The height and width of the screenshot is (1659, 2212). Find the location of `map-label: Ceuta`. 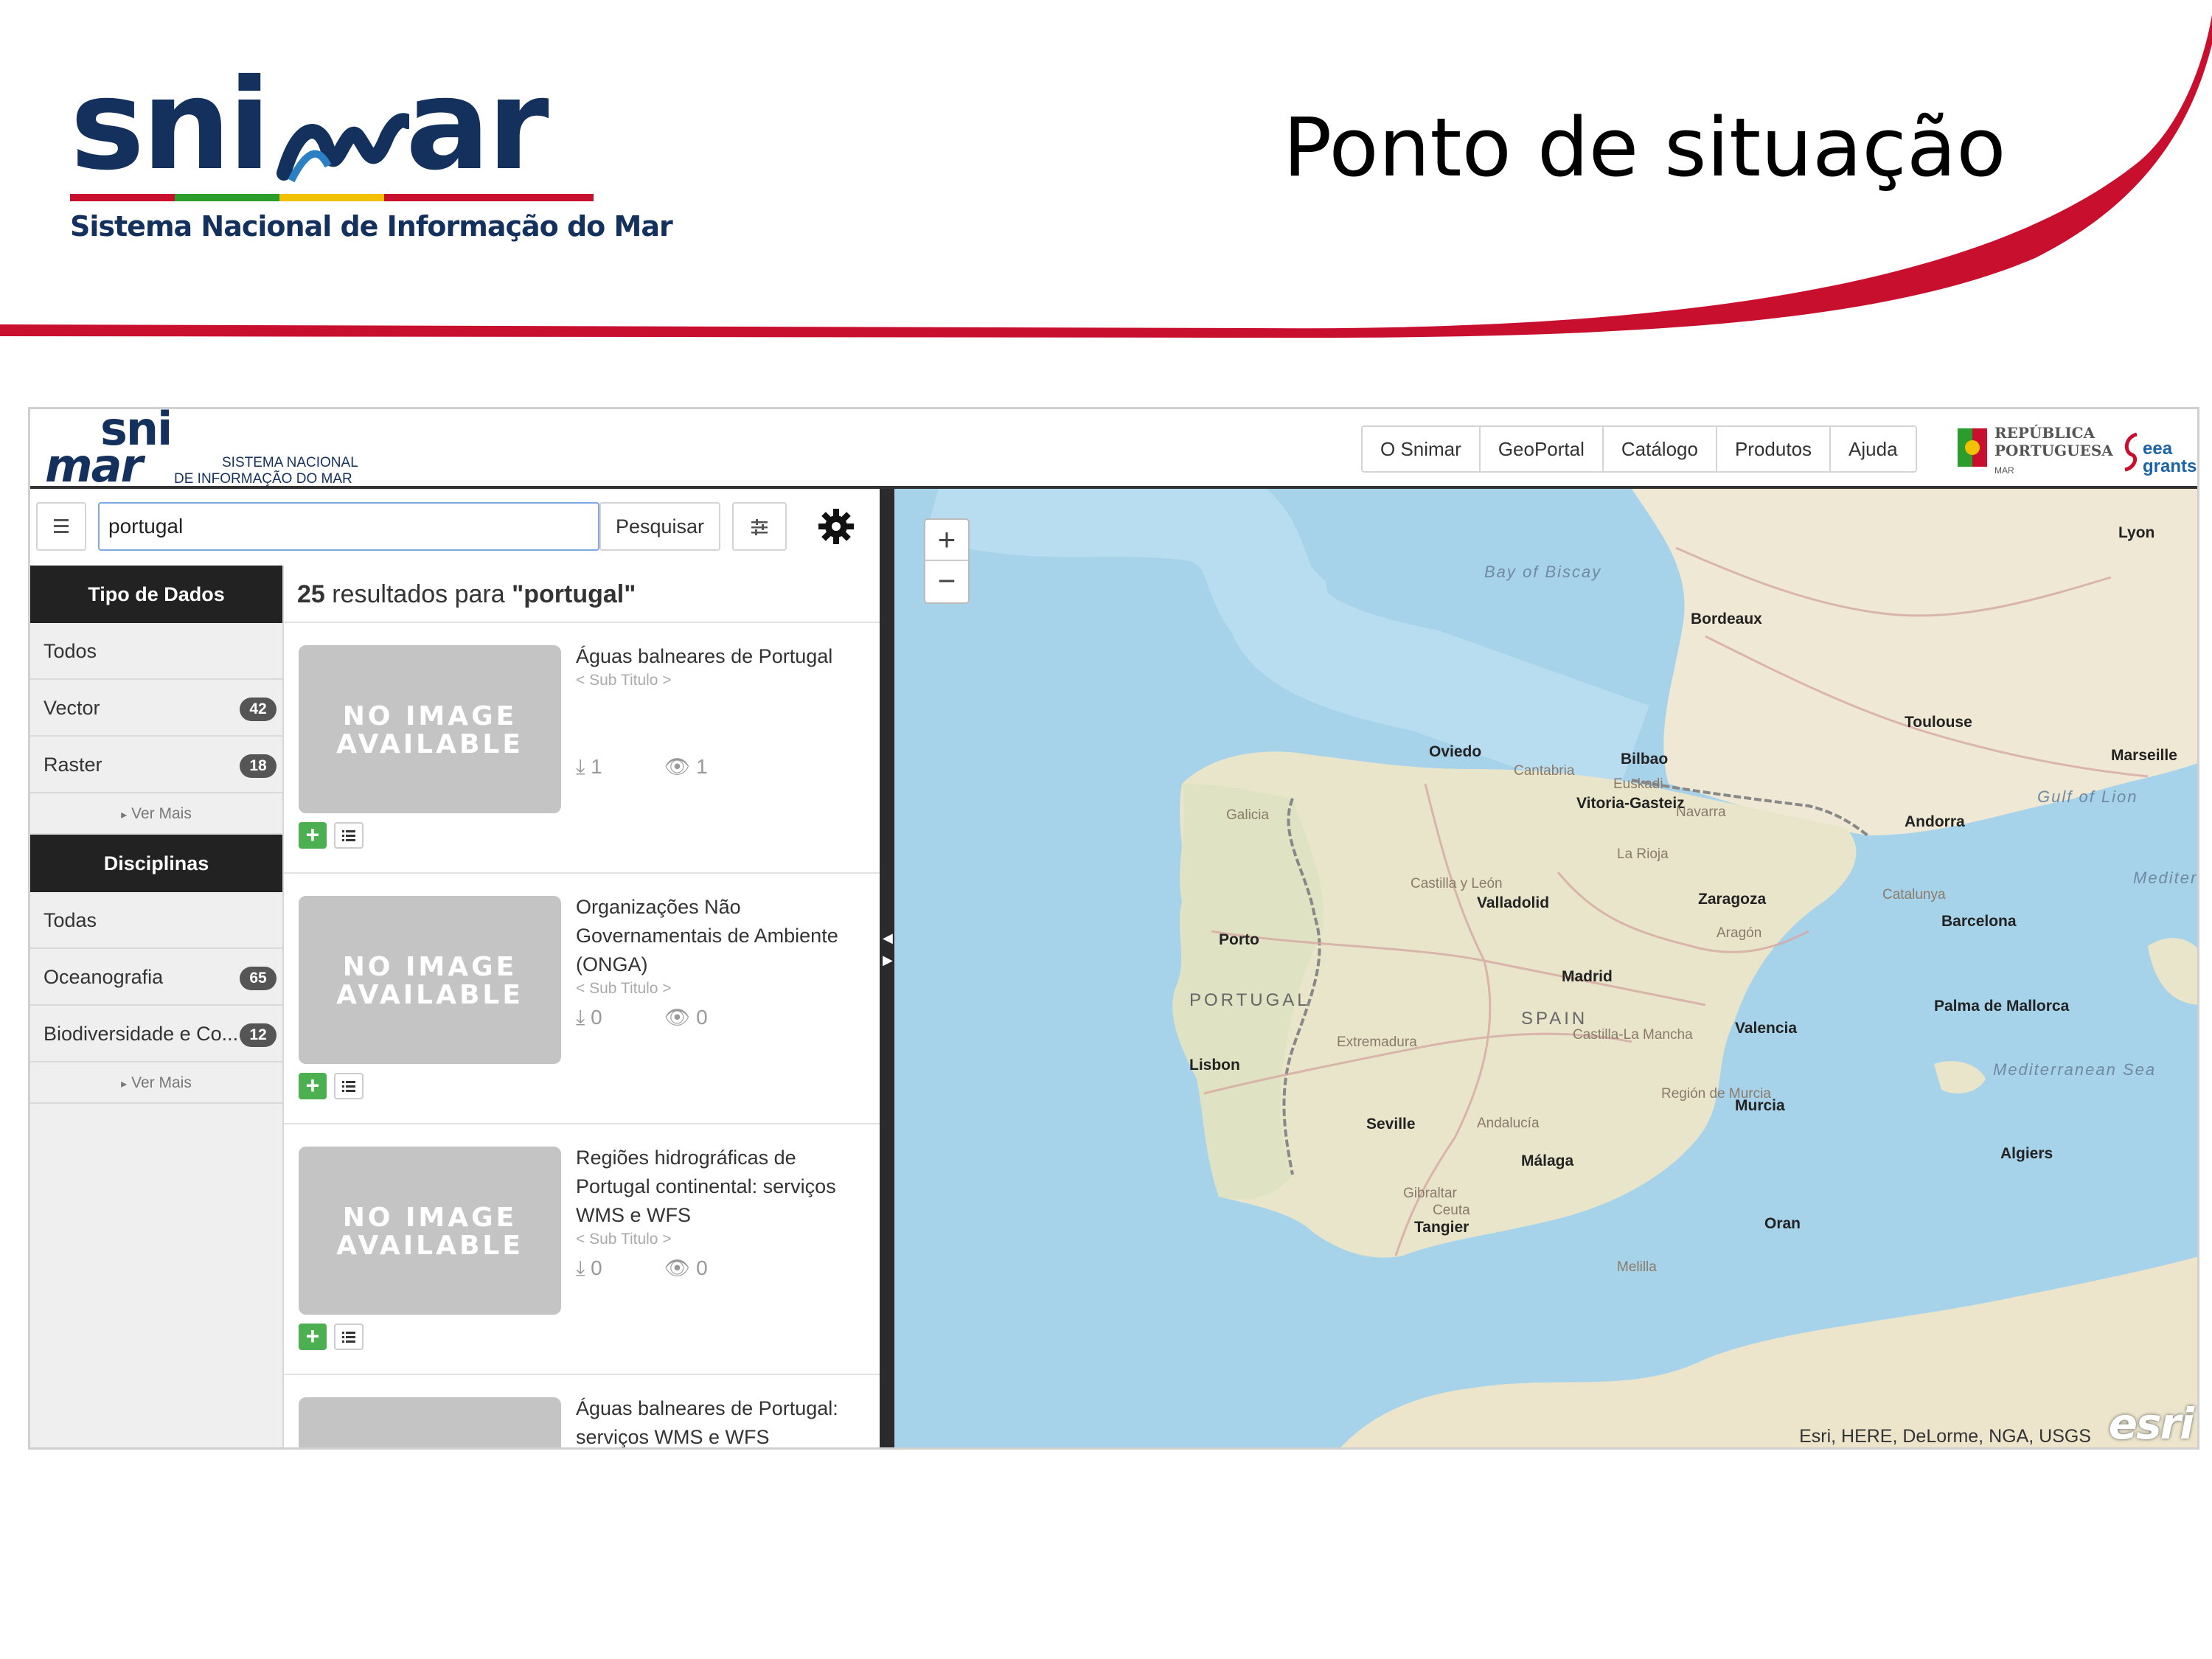

map-label: Ceuta is located at coordinates (1451, 1210).